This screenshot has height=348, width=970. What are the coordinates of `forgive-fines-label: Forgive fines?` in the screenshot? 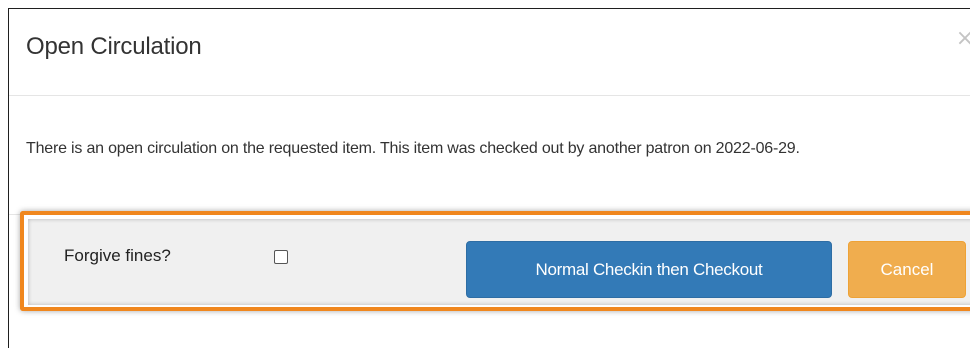 It's located at (117, 255).